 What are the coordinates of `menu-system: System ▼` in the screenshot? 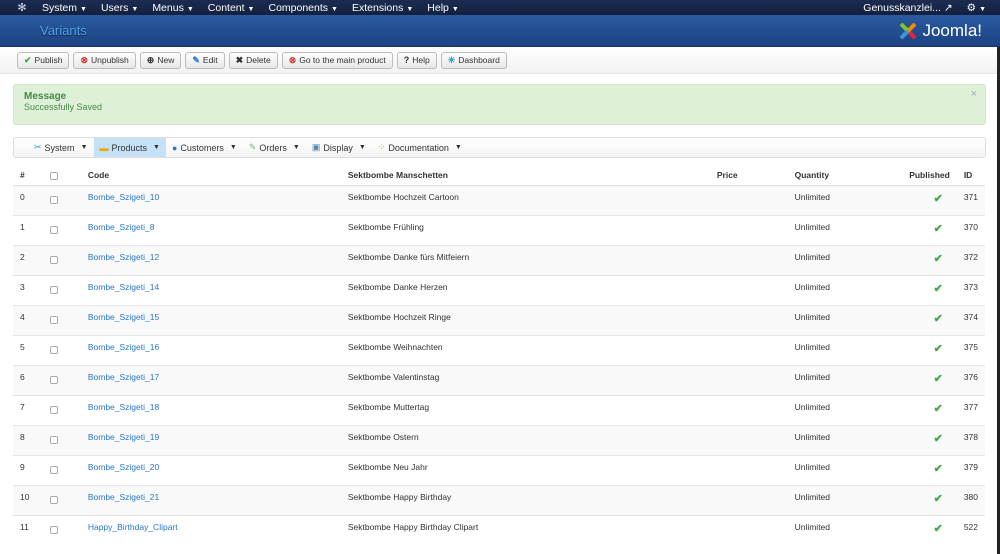 It's located at (64, 8).